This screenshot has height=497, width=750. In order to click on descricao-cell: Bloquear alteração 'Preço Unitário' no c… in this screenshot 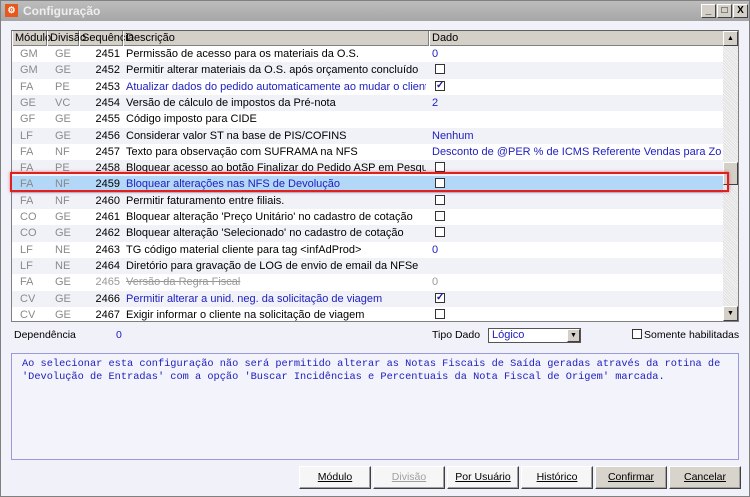, I will do `click(269, 217)`.